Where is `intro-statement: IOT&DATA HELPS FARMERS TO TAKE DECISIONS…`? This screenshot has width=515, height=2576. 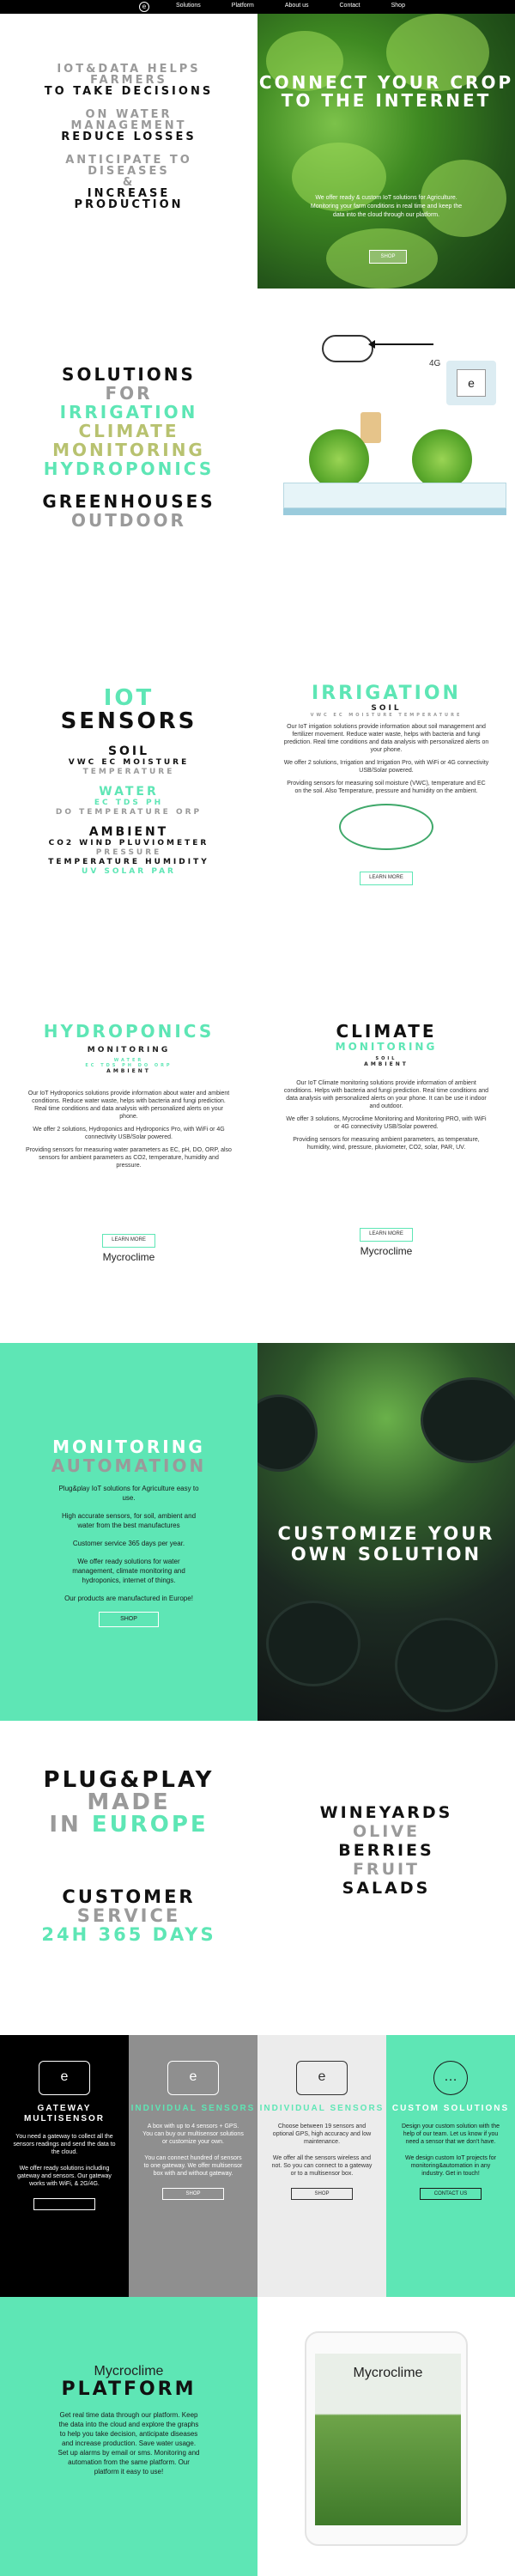
intro-statement: IOT&DATA HELPS FARMERS TO TAKE DECISIONS… is located at coordinates (129, 151).